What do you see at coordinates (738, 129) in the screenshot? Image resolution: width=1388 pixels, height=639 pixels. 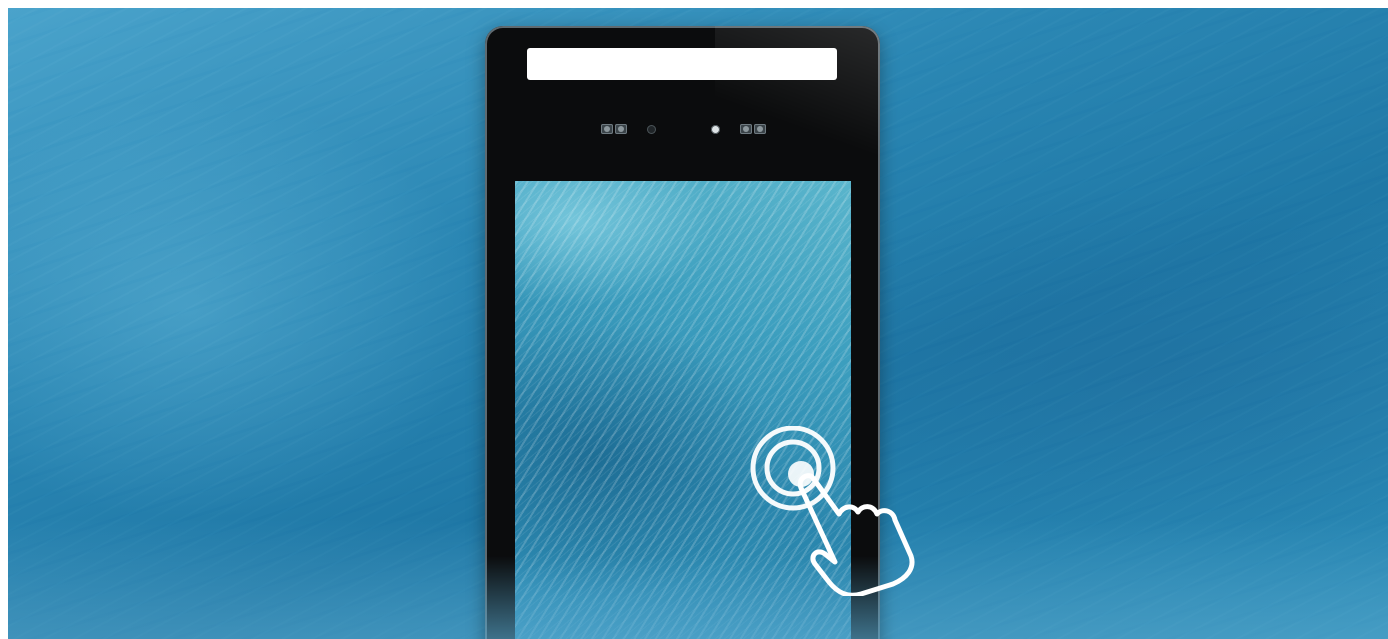 I see `right-sensor-group` at bounding box center [738, 129].